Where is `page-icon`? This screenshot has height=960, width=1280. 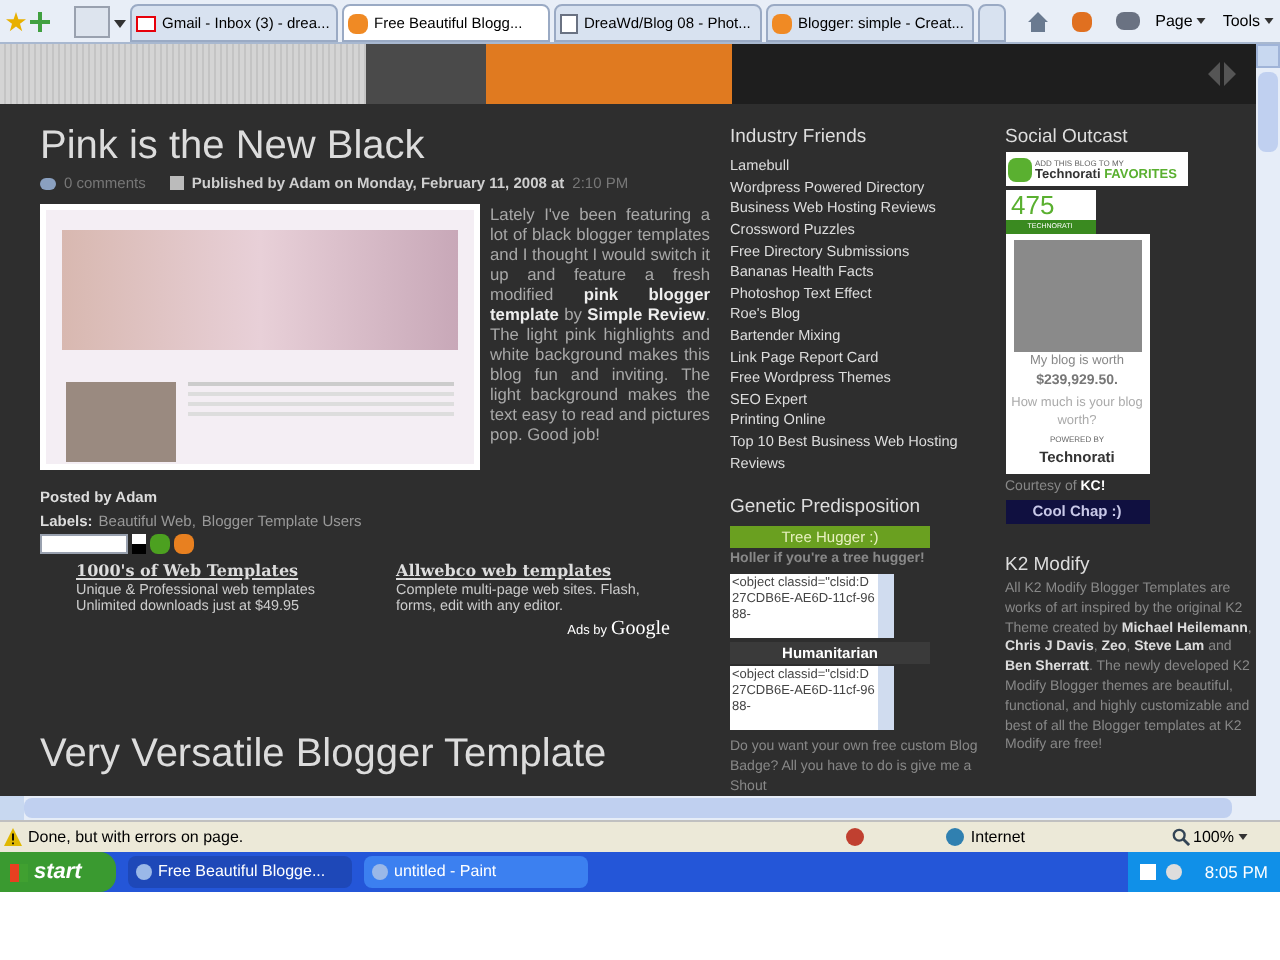 page-icon is located at coordinates (569, 23).